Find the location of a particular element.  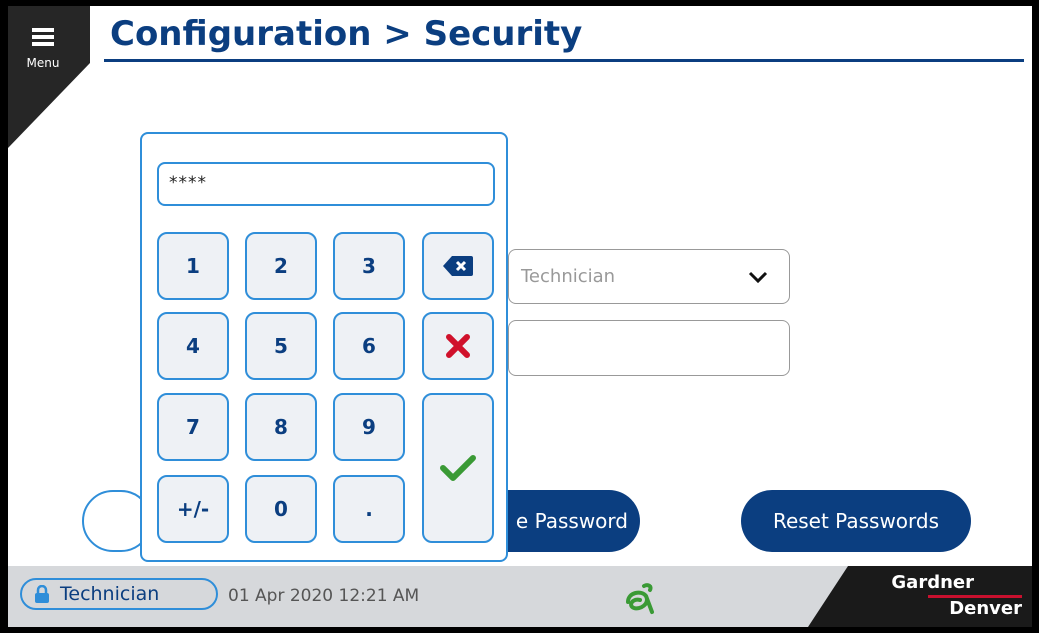

hamburger-icon is located at coordinates (43, 37).